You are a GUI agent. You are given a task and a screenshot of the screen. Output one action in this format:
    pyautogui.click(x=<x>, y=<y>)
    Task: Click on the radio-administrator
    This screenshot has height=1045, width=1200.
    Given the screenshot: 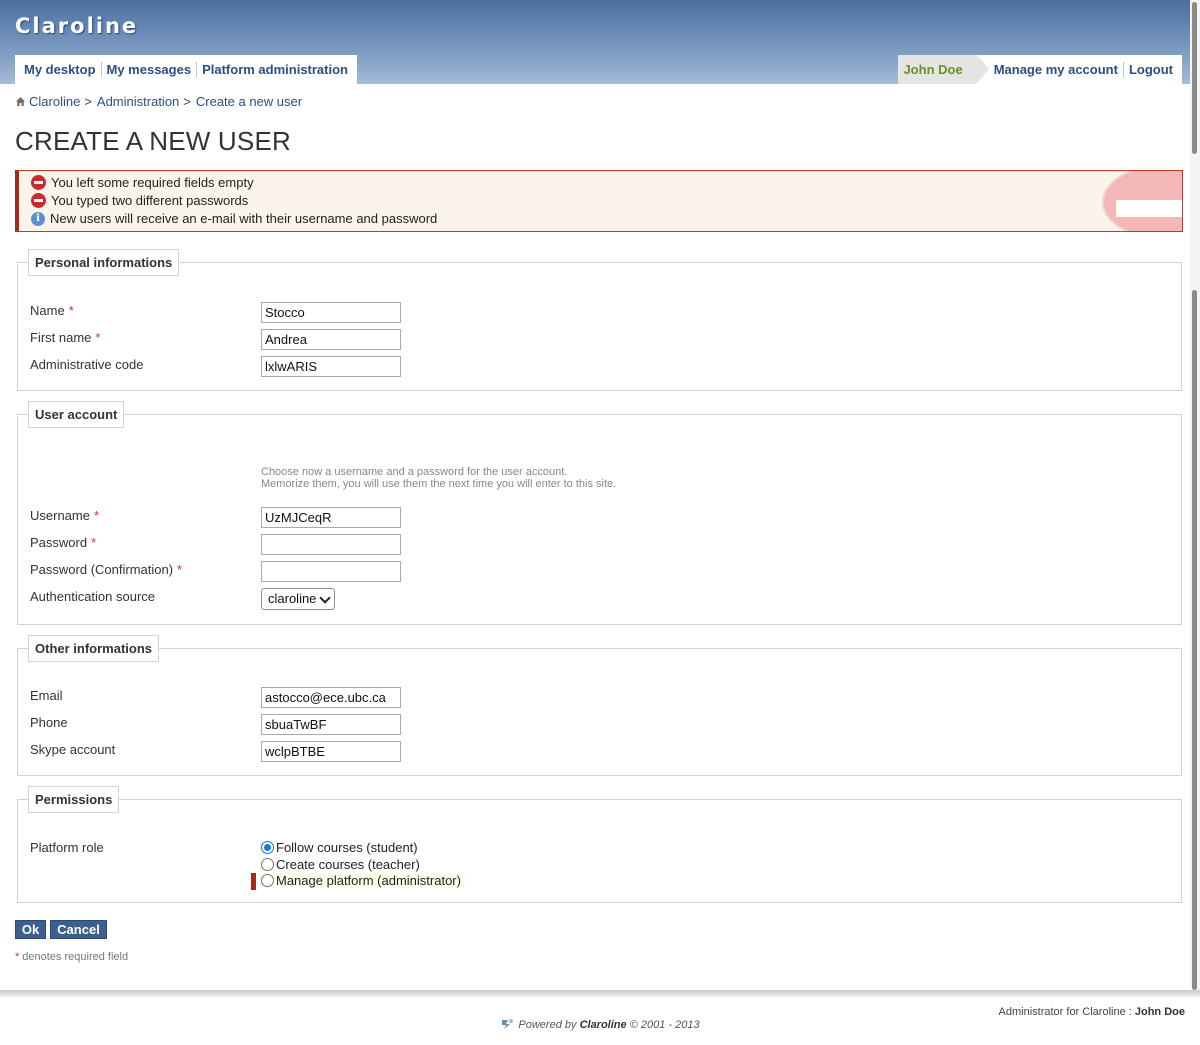 What is the action you would take?
    pyautogui.click(x=267, y=880)
    